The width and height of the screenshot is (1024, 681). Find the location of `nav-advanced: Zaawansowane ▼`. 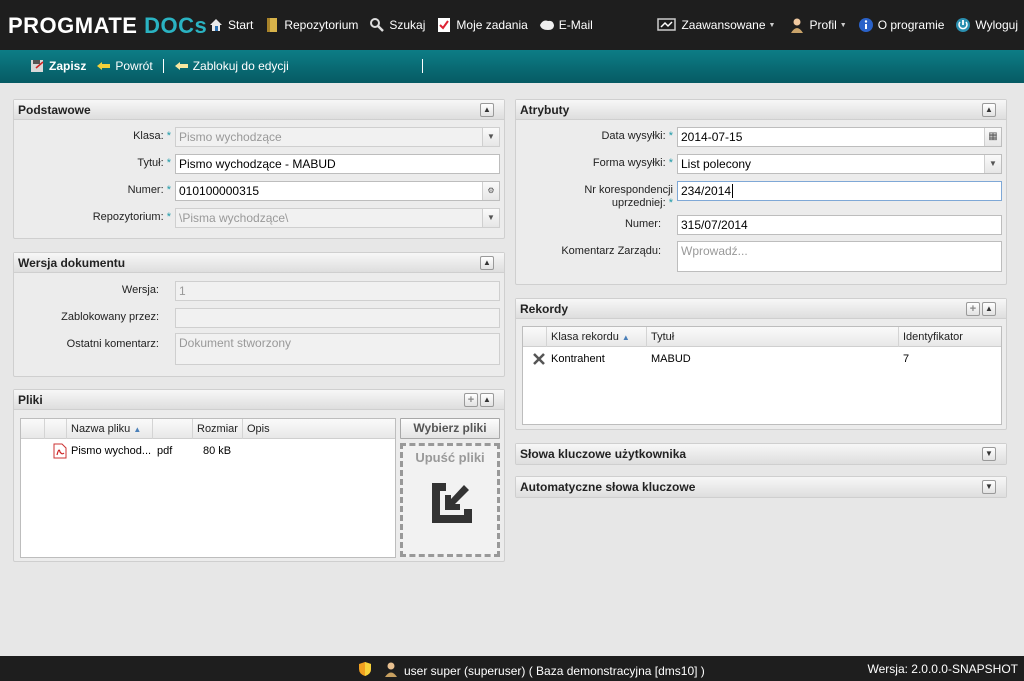

nav-advanced: Zaawansowane ▼ is located at coordinates (716, 25).